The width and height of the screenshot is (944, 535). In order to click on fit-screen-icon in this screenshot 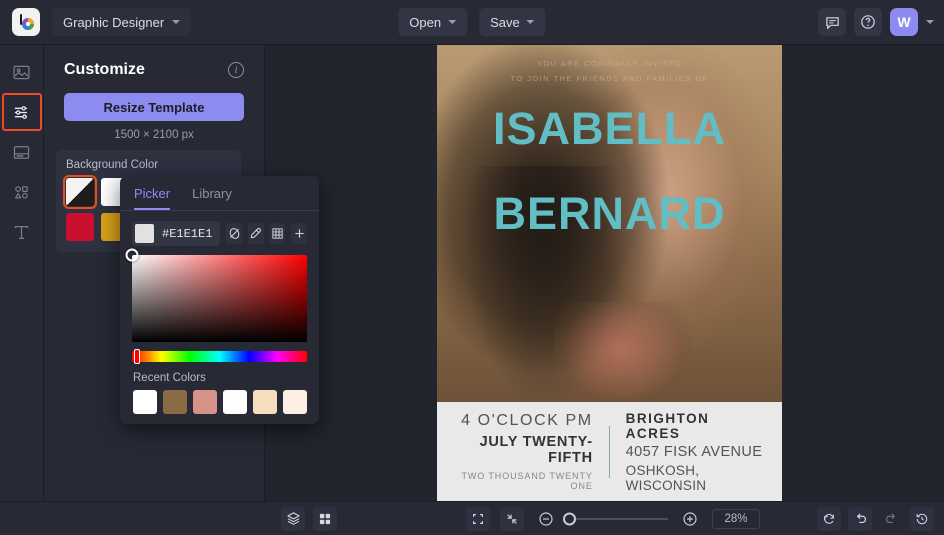, I will do `click(478, 518)`.